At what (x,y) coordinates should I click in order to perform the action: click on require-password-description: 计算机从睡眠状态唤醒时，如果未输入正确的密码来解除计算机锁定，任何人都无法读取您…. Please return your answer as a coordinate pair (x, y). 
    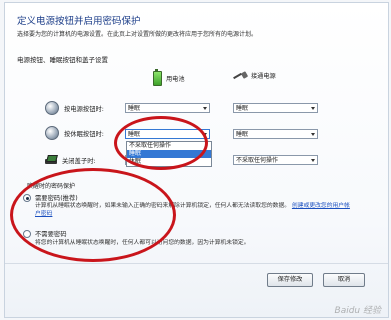
    Looking at the image, I should click on (195, 210).